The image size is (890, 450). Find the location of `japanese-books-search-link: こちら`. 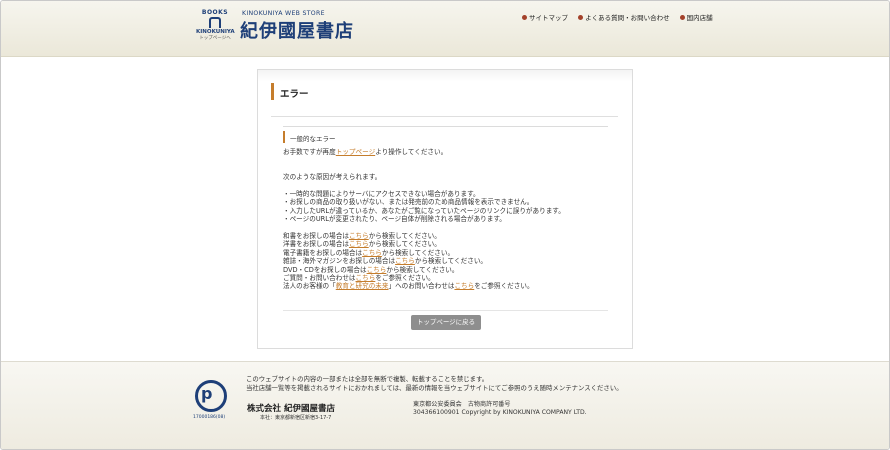

japanese-books-search-link: こちら is located at coordinates (359, 236).